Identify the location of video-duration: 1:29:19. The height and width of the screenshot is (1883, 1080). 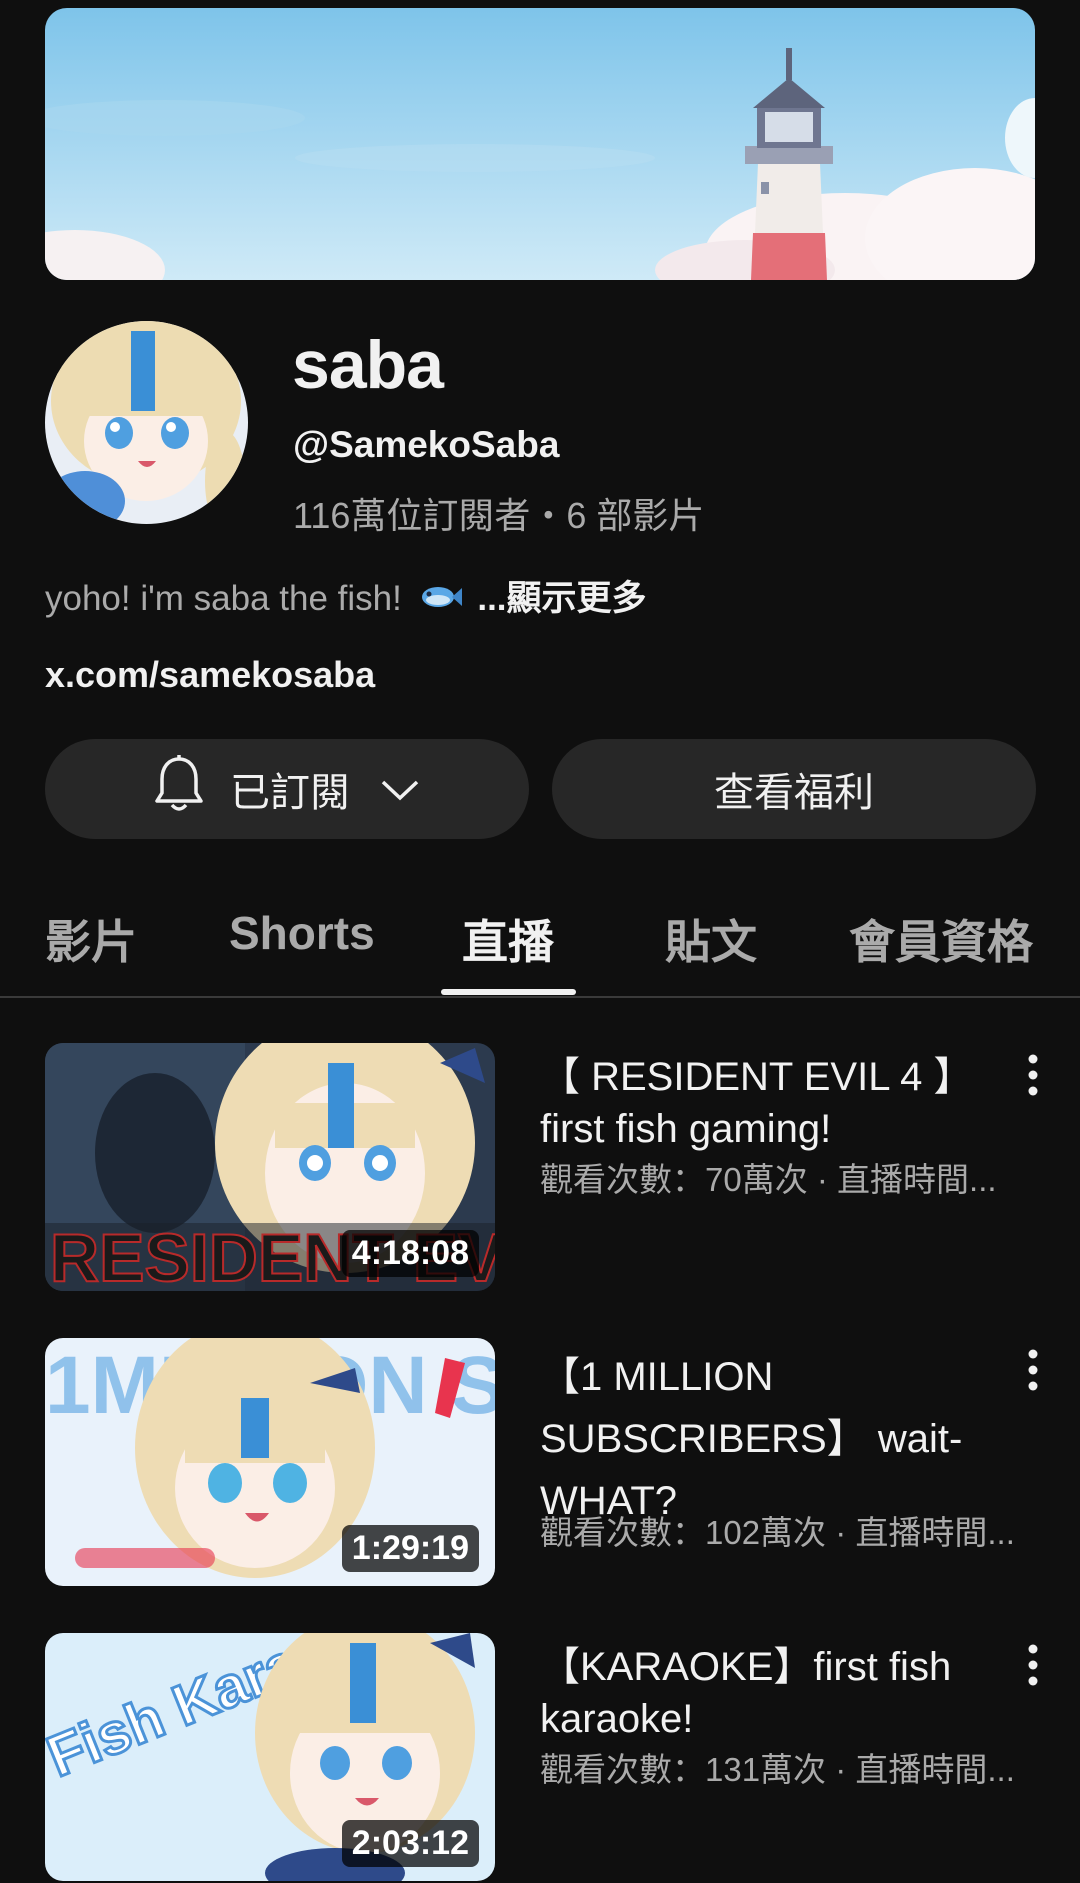
(410, 1548).